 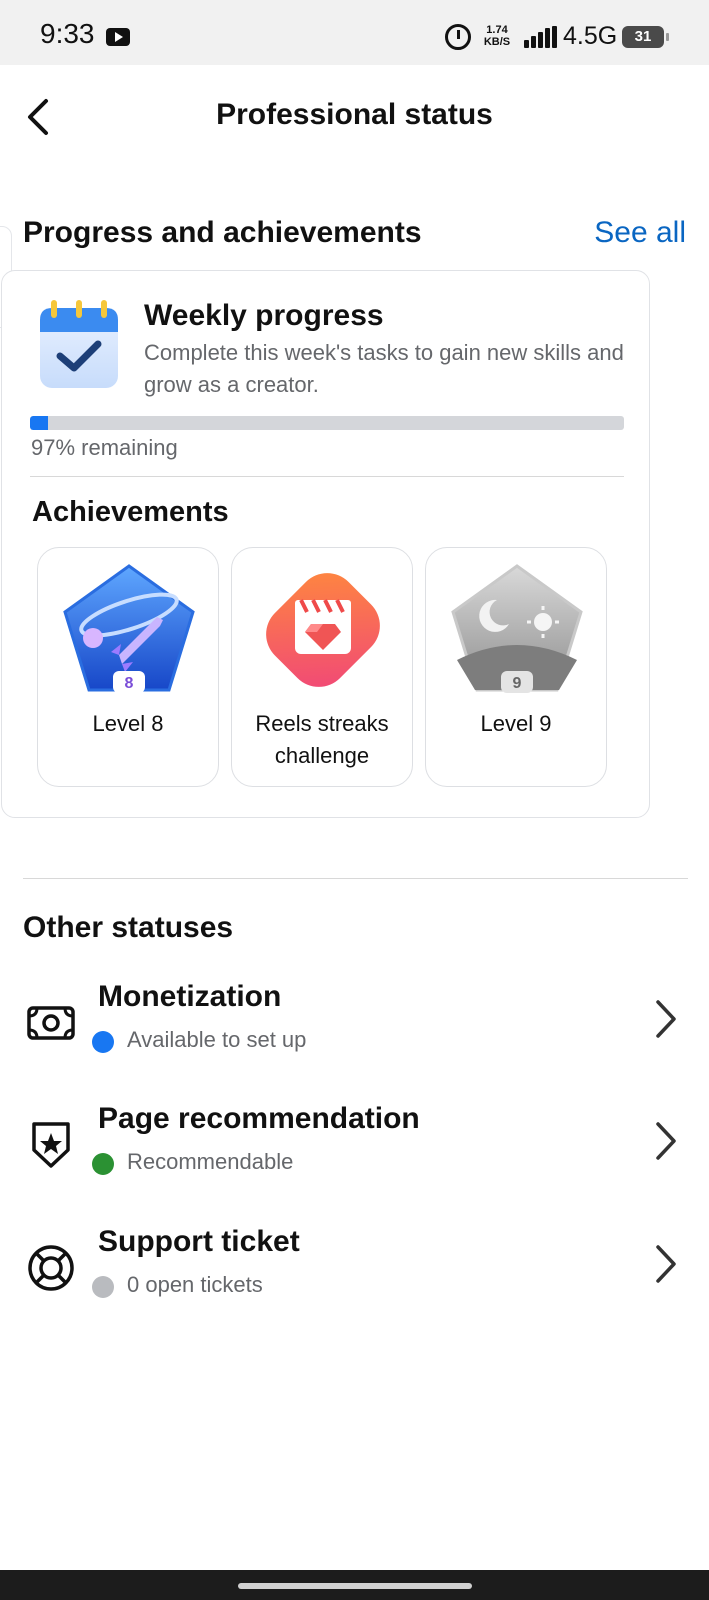 I want to click on page-title: Professional status, so click(x=354, y=114).